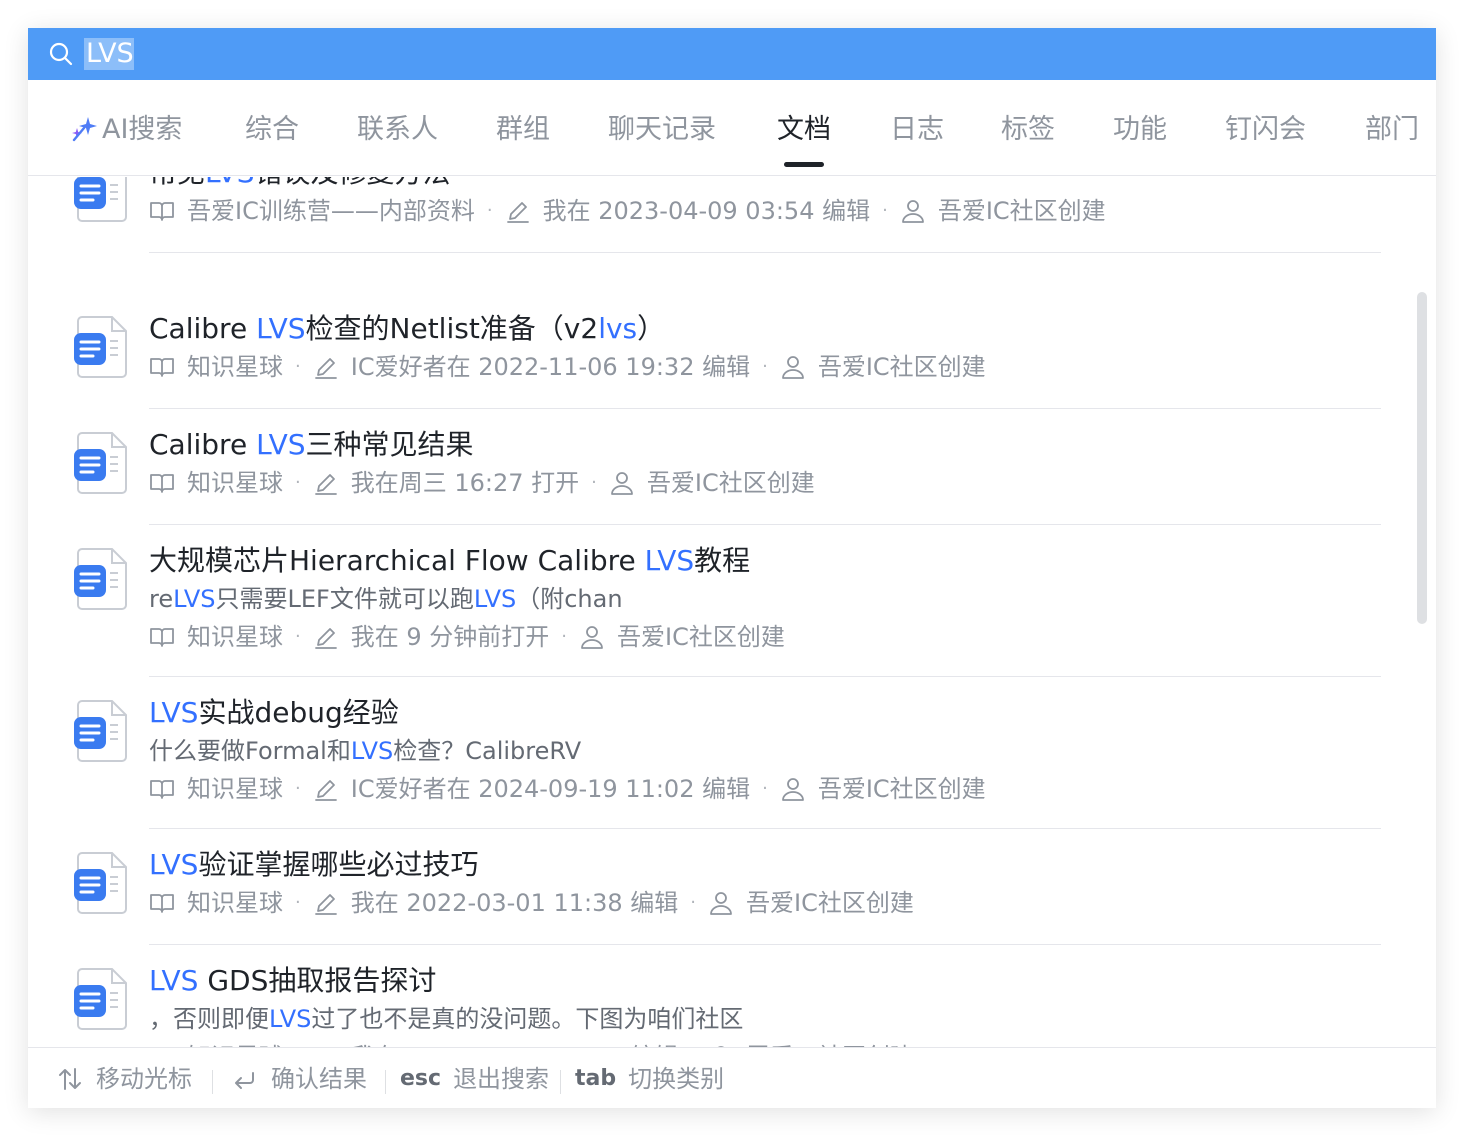 Image resolution: width=1464 pixels, height=1136 pixels. What do you see at coordinates (407, 329) in the screenshot?
I see `result-title: Calibre LVS检查的Netlist准备（v2lvs）` at bounding box center [407, 329].